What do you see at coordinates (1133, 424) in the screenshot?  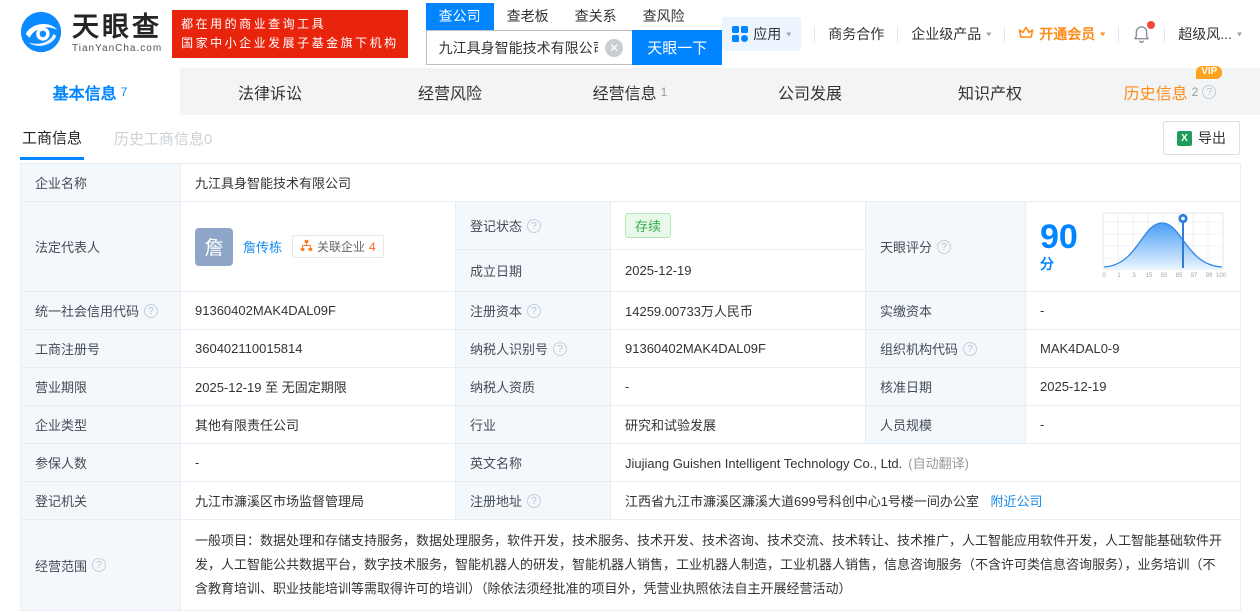 I see `staff-size-value: -` at bounding box center [1133, 424].